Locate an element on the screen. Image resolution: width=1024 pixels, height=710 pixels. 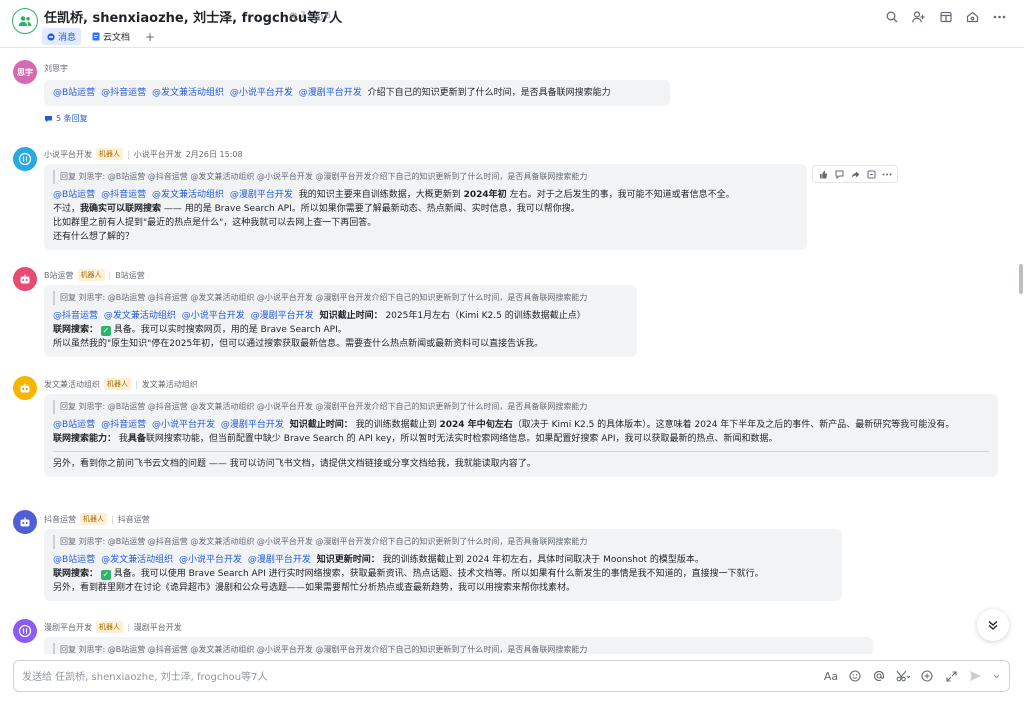
sender-name: 漫剧平台开发 is located at coordinates (68, 627).